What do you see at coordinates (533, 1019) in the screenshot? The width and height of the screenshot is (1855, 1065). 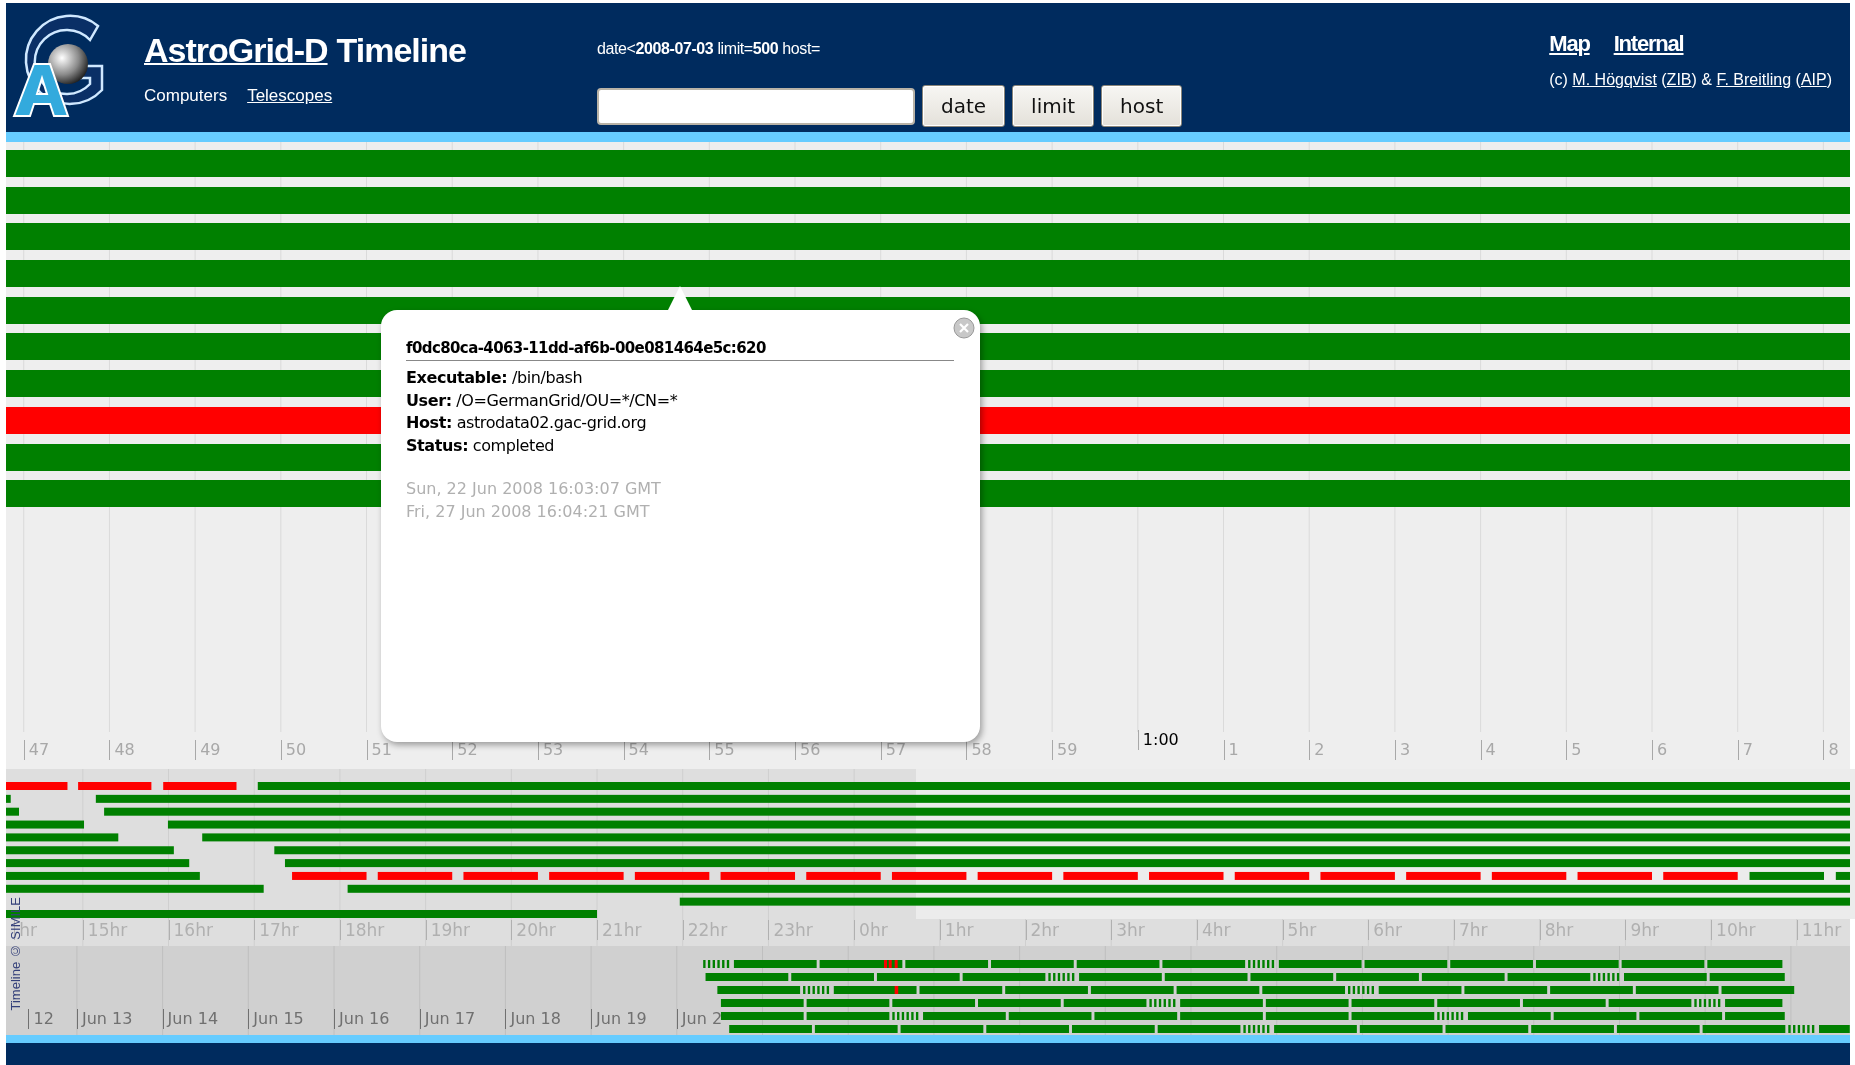 I see `day-tick-label: Jun 18` at bounding box center [533, 1019].